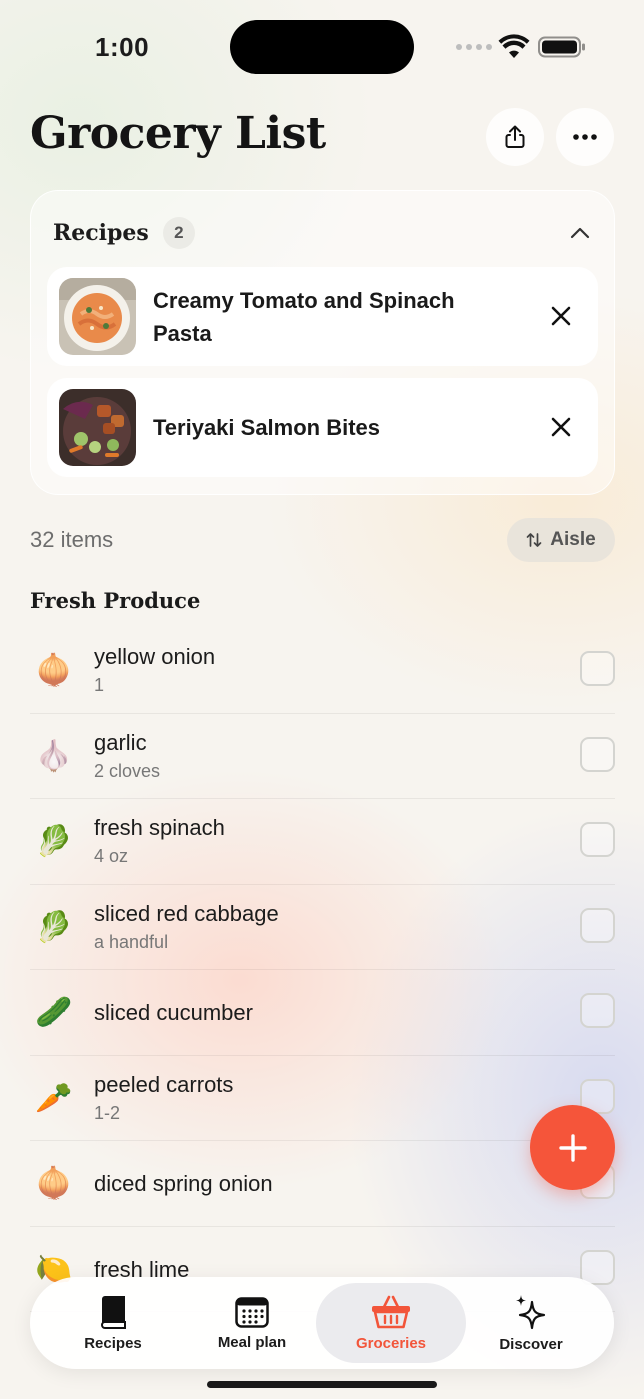  What do you see at coordinates (54, 756) in the screenshot?
I see `garlic-icon: 🧄` at bounding box center [54, 756].